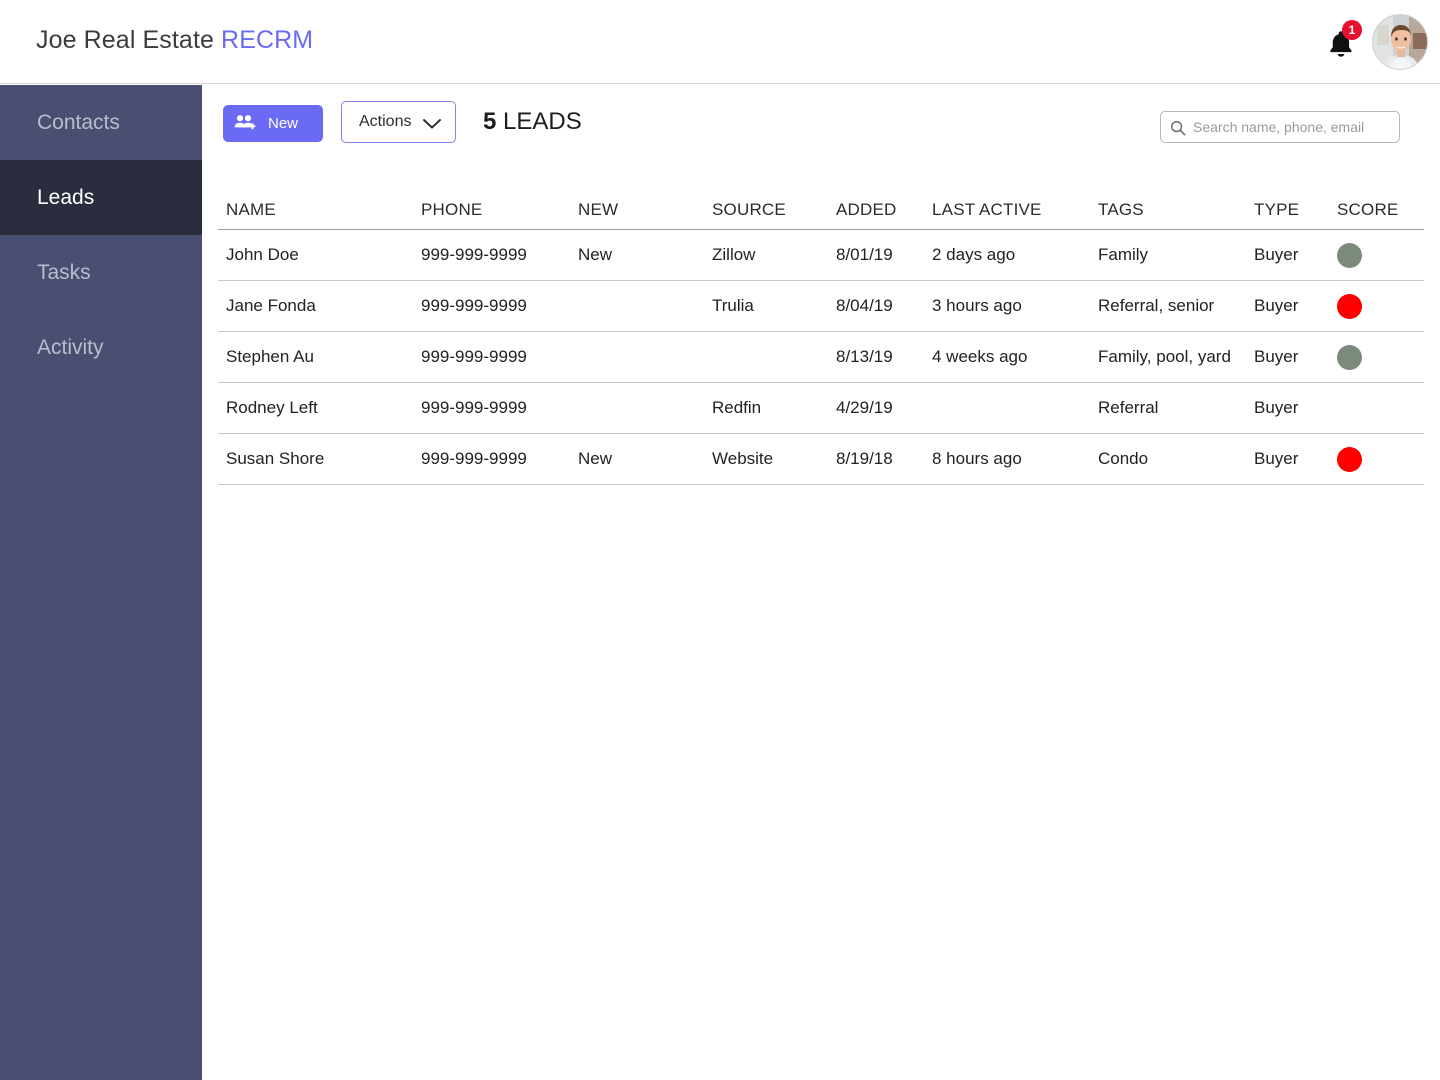 This screenshot has height=1080, width=1440. I want to click on cell-name: Jane Fonda, so click(271, 305).